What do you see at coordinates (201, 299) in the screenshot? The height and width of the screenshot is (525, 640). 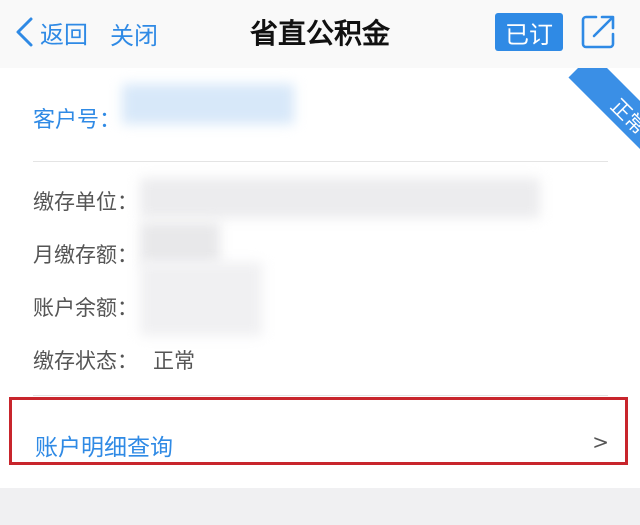 I see `redacted-balance-value` at bounding box center [201, 299].